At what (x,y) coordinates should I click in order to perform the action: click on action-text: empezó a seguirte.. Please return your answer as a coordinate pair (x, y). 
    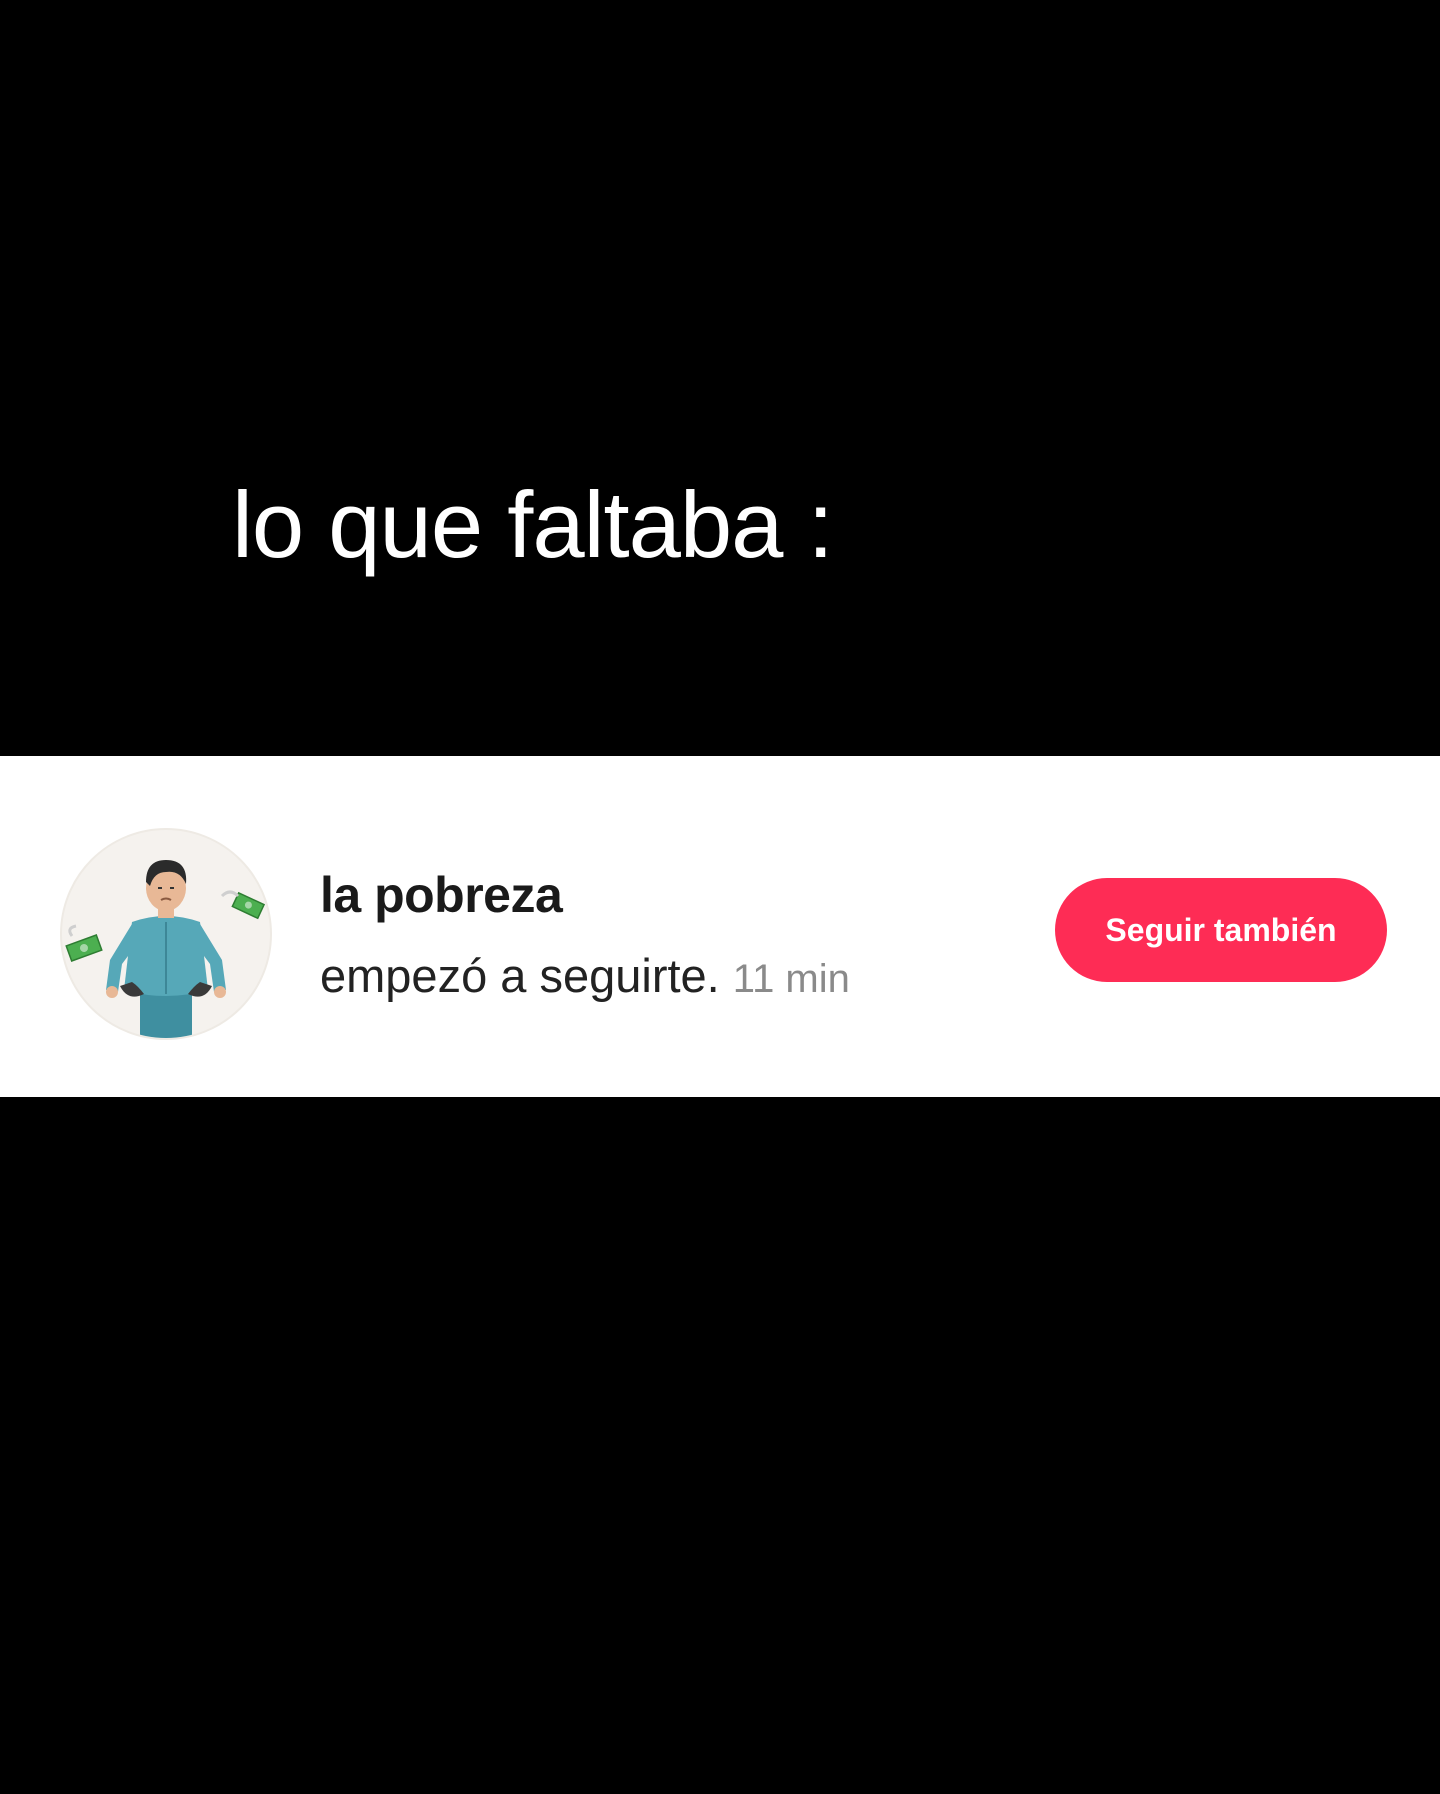
    Looking at the image, I should click on (520, 975).